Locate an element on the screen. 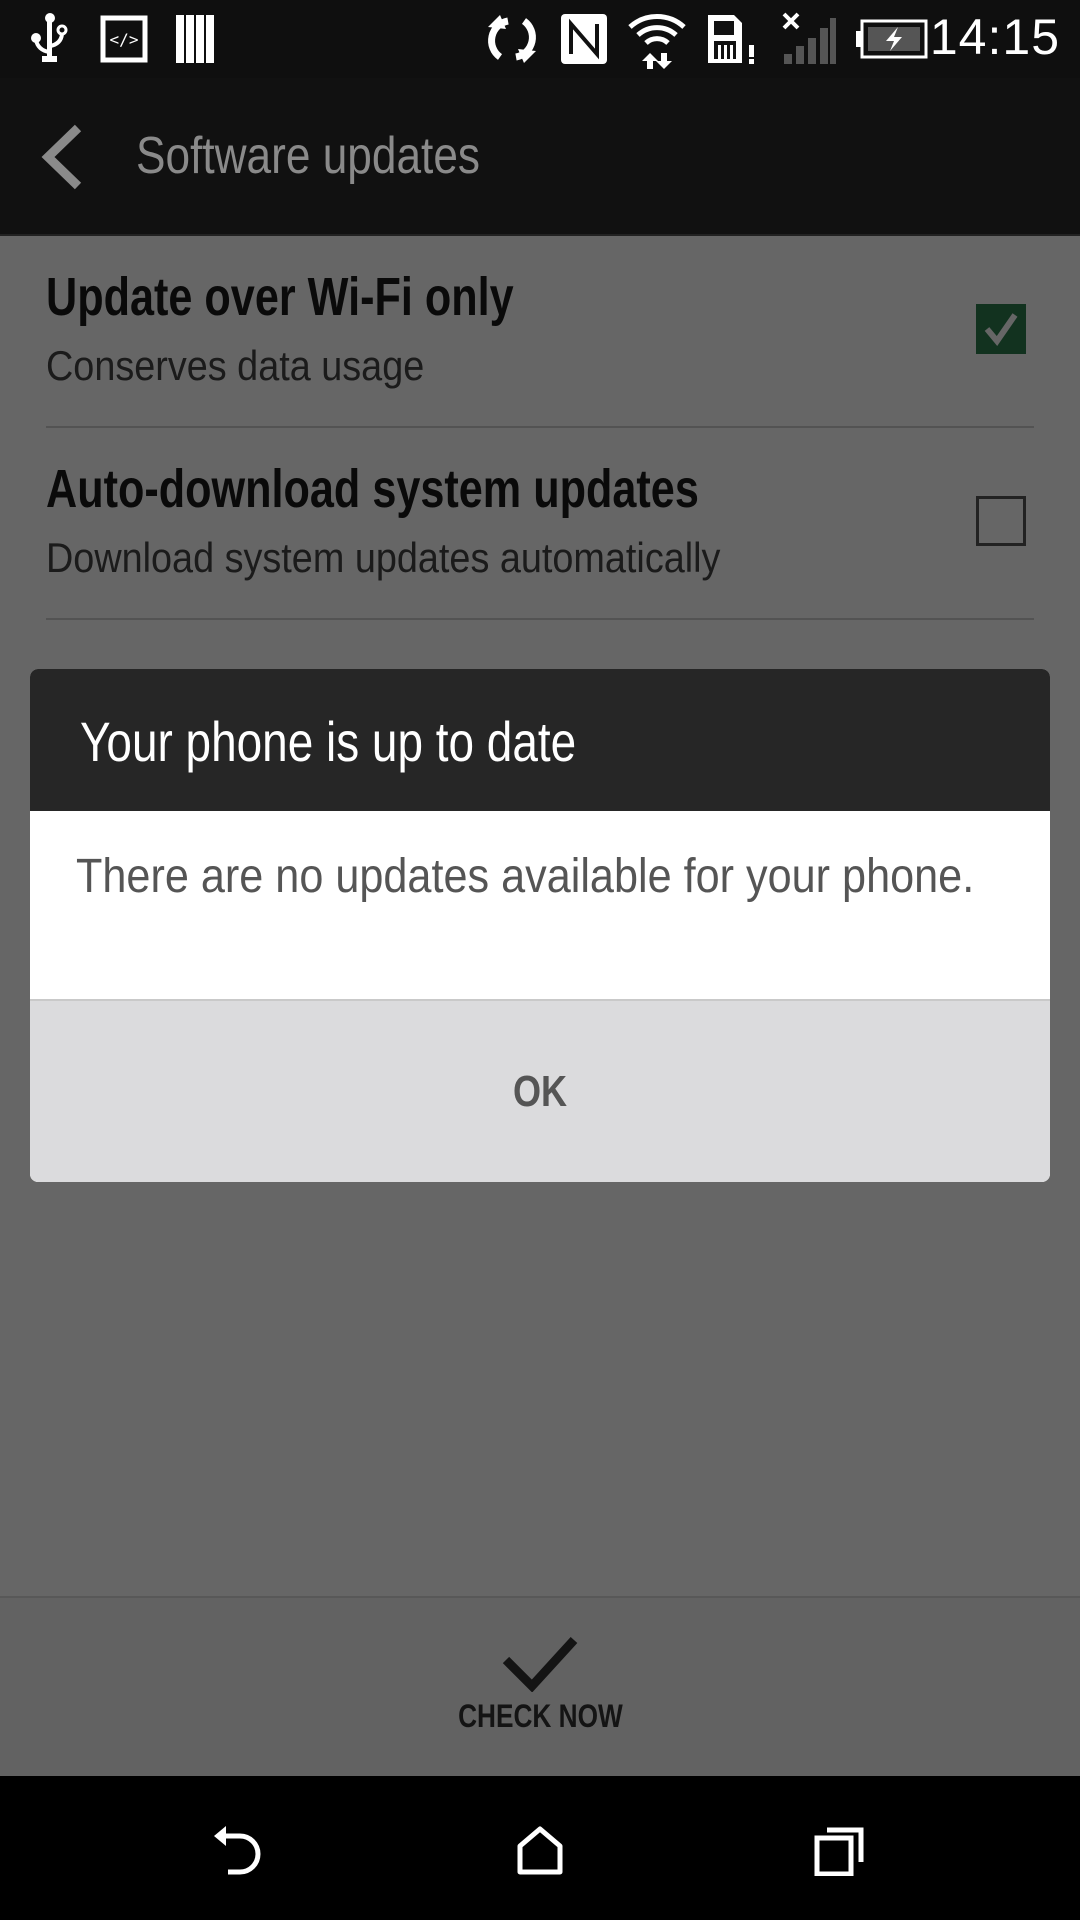 Image resolution: width=1080 pixels, height=1920 pixels. ok-button: OK is located at coordinates (540, 1091).